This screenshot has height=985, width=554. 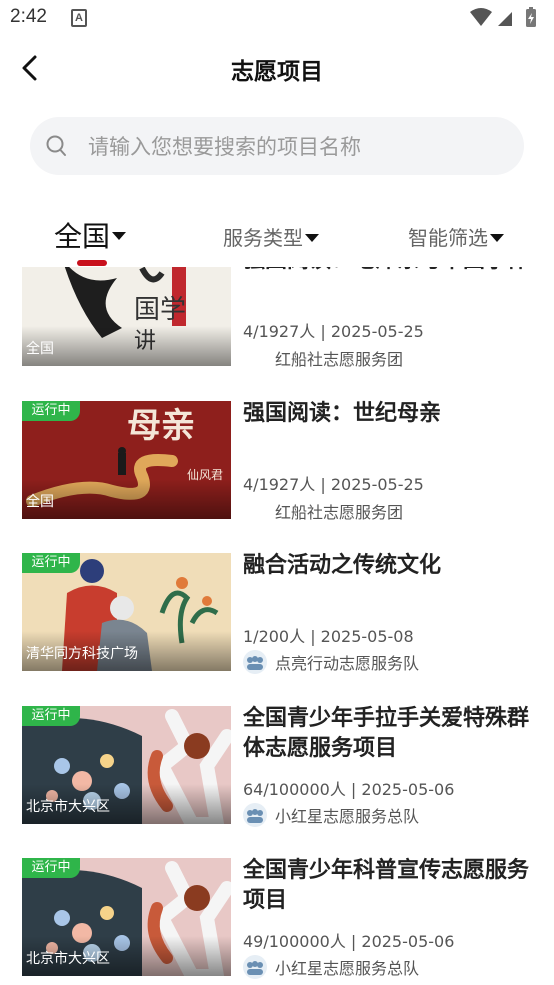 I want to click on search-input: 请输入您想要搜索的项目名称, so click(x=277, y=146).